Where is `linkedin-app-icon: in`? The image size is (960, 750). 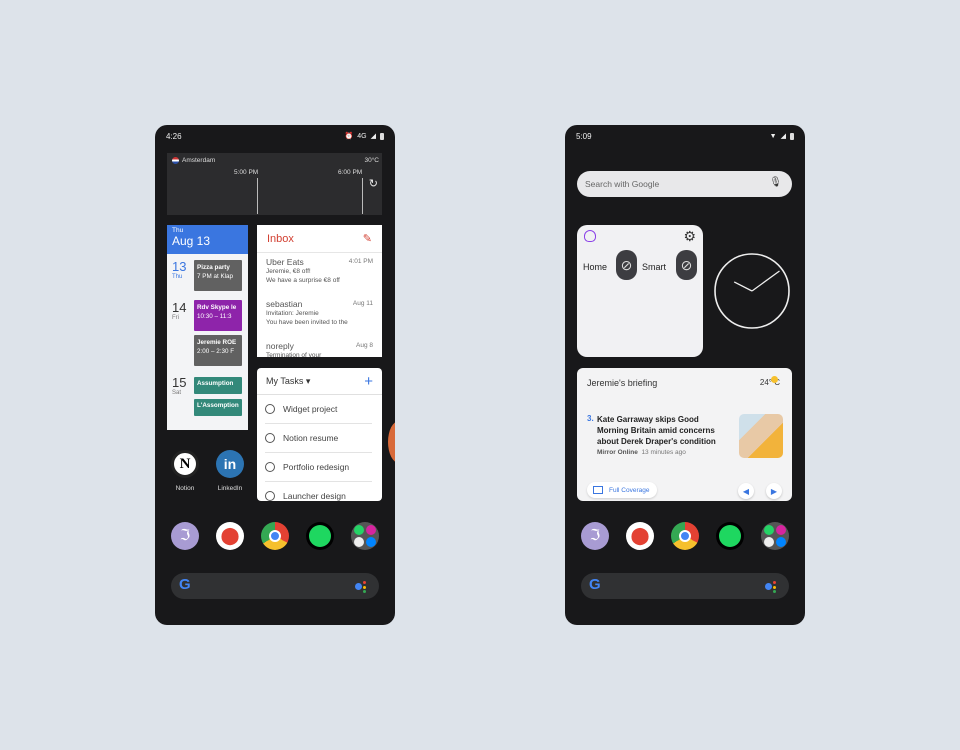
linkedin-app-icon: in is located at coordinates (230, 464).